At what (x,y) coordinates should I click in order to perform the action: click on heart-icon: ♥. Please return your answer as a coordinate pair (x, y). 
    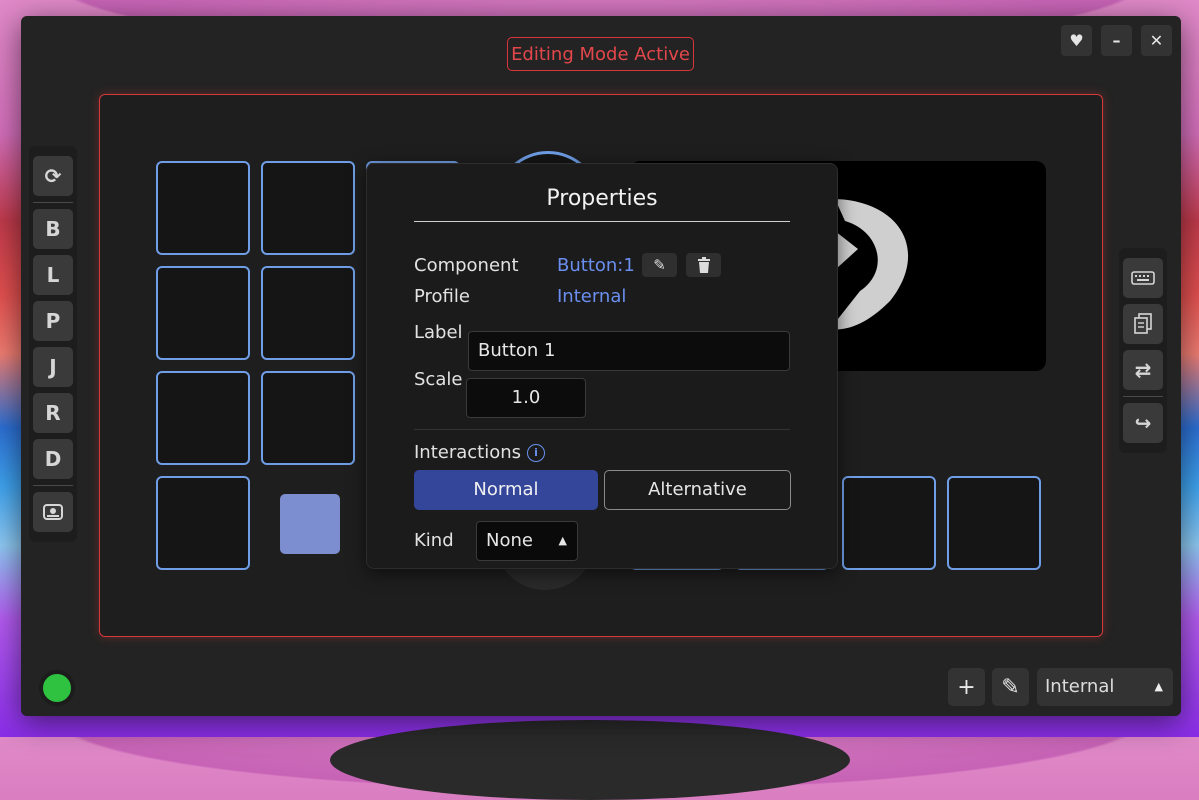
    Looking at the image, I should click on (1076, 40).